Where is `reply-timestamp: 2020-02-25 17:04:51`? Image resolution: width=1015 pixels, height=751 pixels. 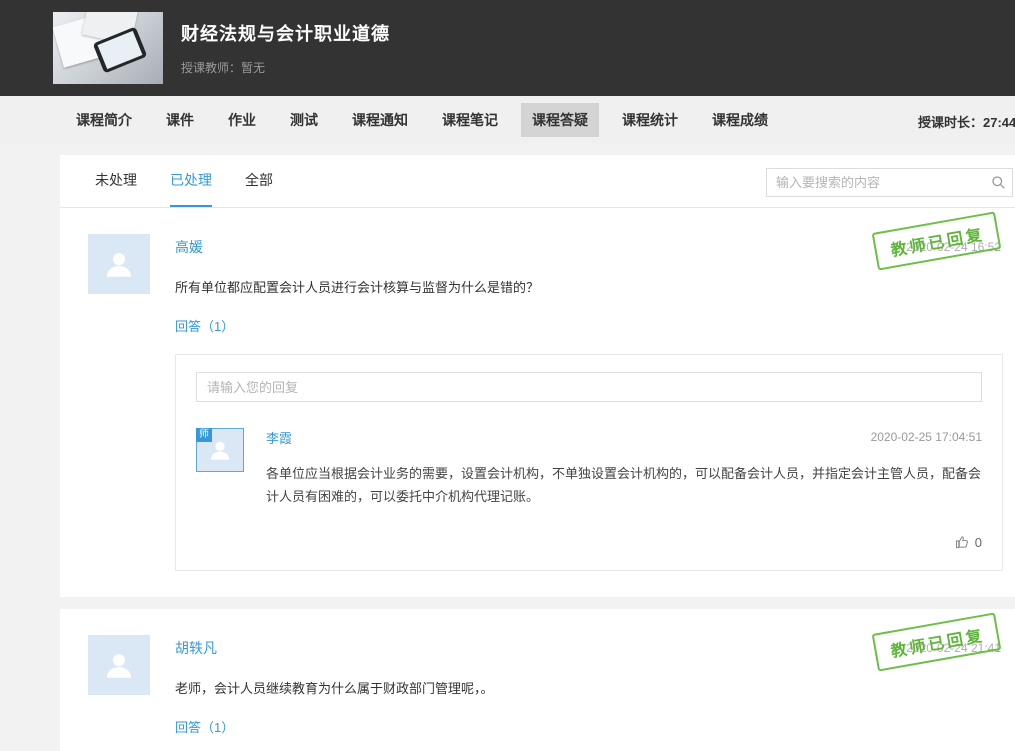 reply-timestamp: 2020-02-25 17:04:51 is located at coordinates (926, 437).